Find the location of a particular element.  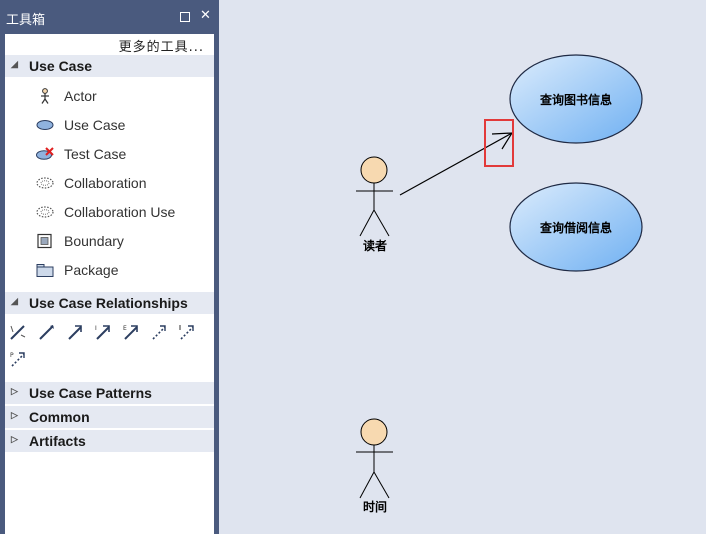

actor-label: 读者 is located at coordinates (374, 246).